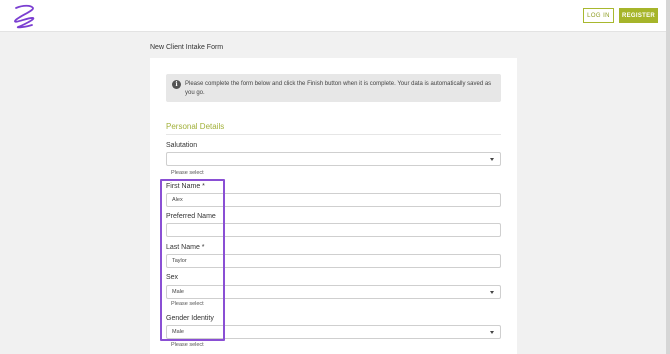  Describe the element at coordinates (668, 177) in the screenshot. I see `page-scrollbar` at that location.